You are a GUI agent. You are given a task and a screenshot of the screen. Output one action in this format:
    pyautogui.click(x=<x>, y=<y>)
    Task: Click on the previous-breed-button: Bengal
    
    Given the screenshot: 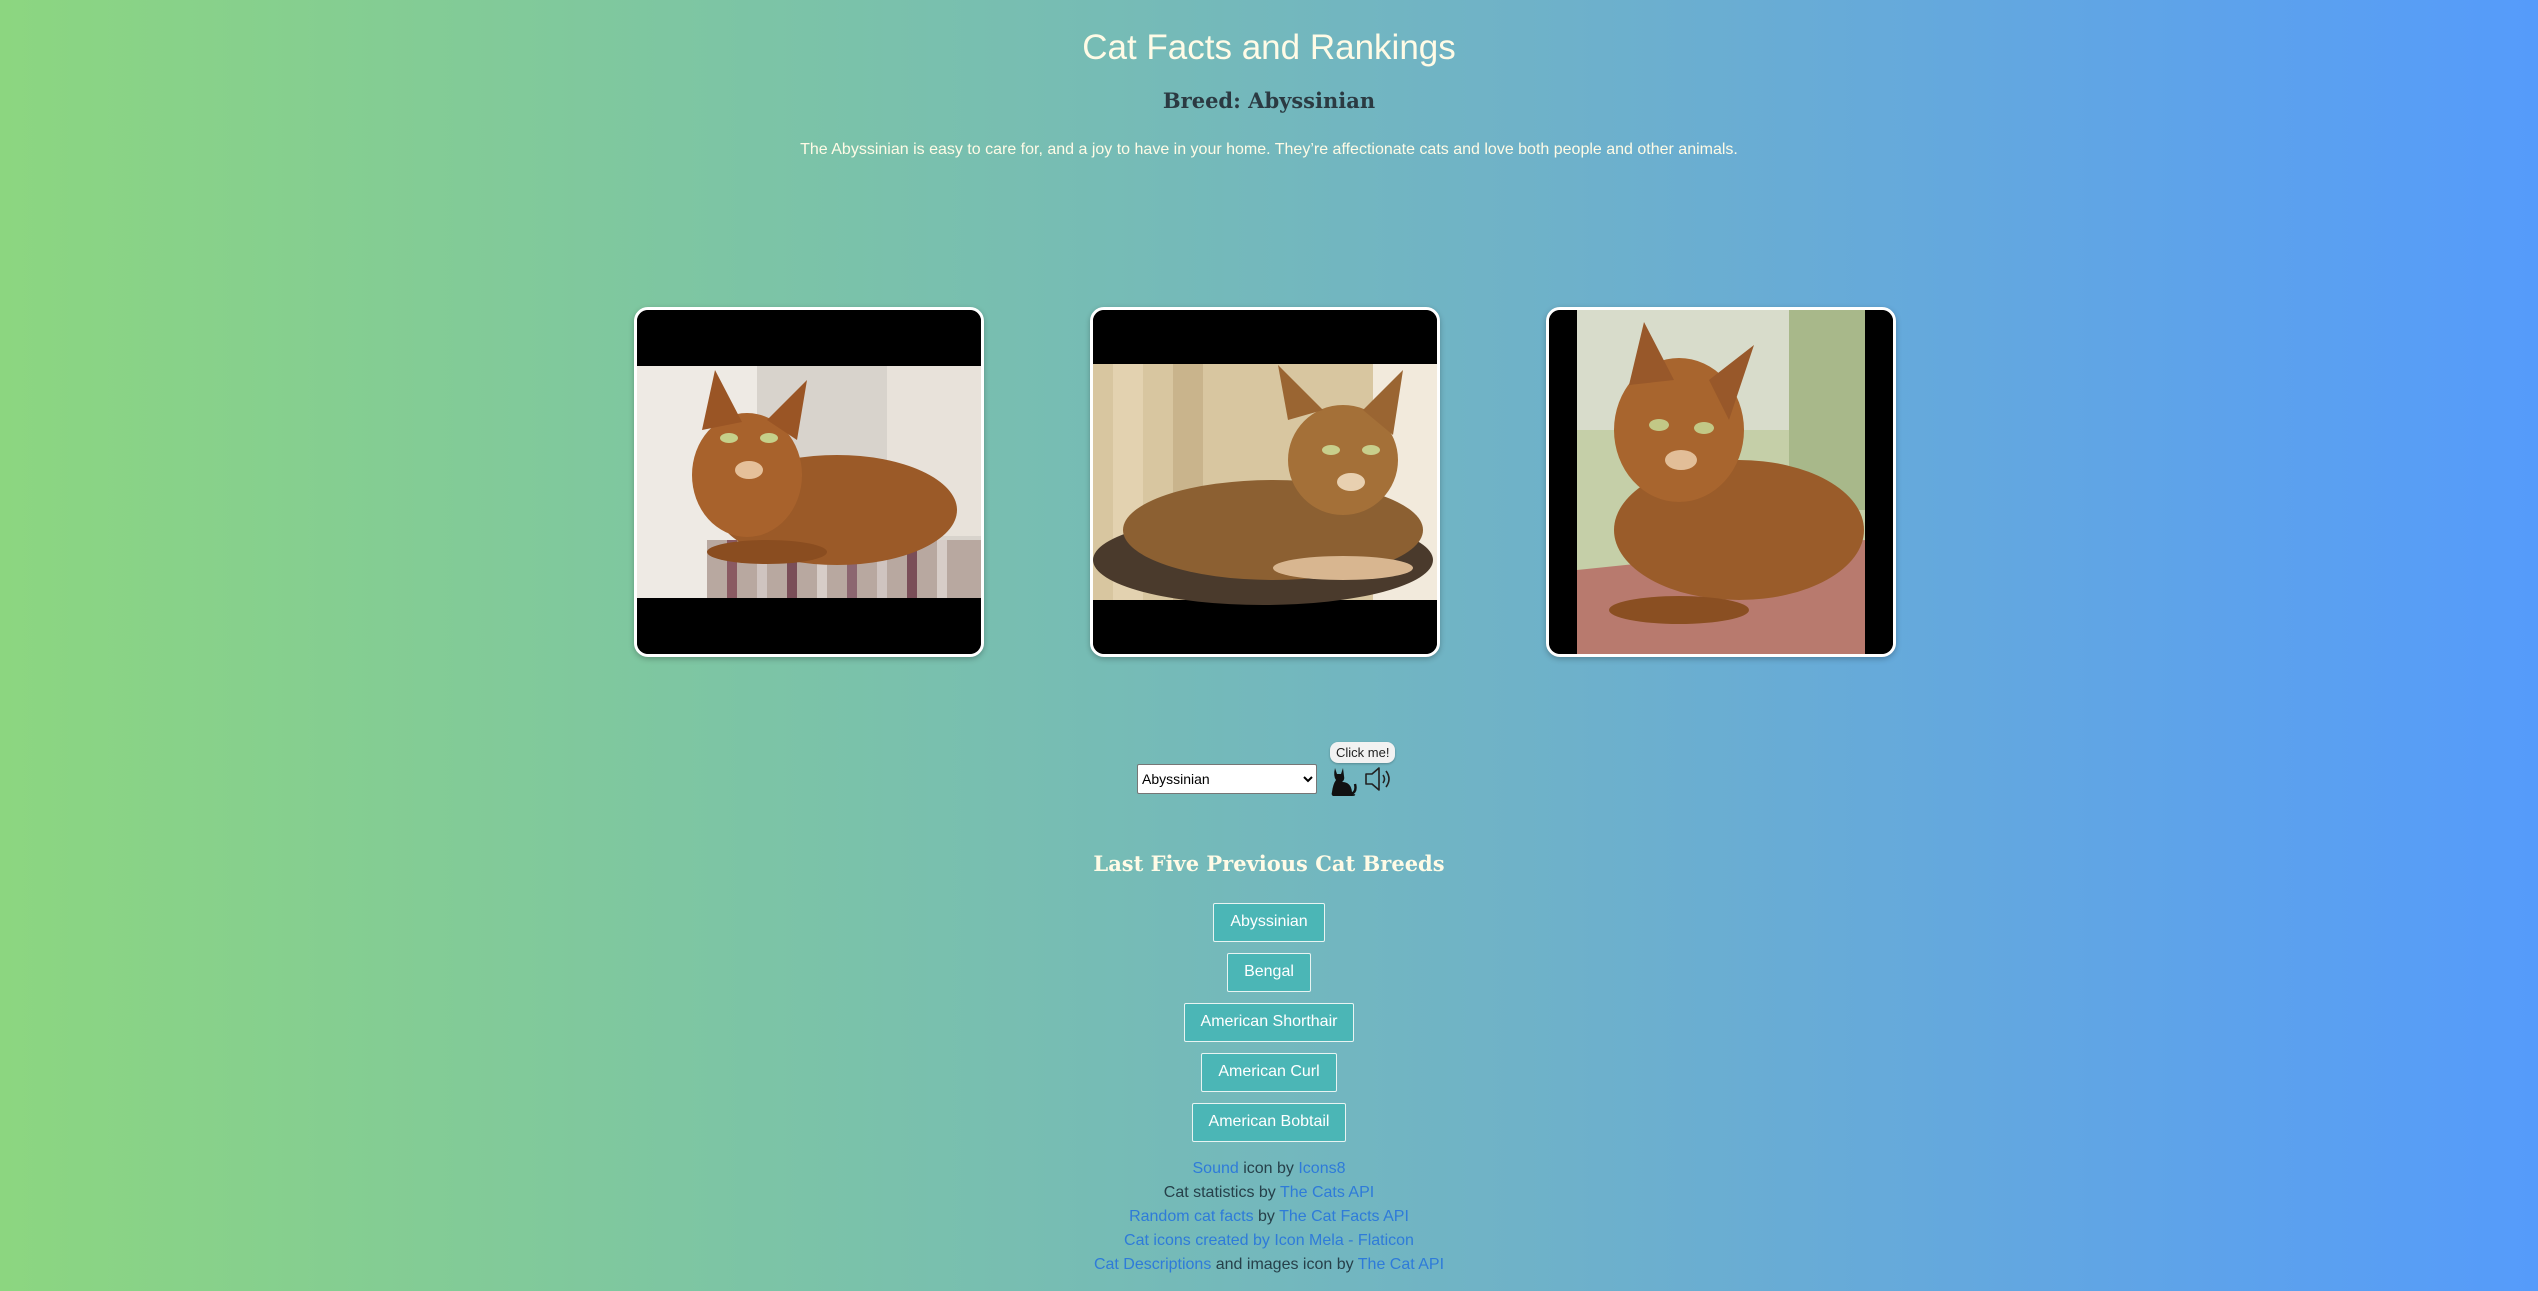 What is the action you would take?
    pyautogui.click(x=1269, y=972)
    